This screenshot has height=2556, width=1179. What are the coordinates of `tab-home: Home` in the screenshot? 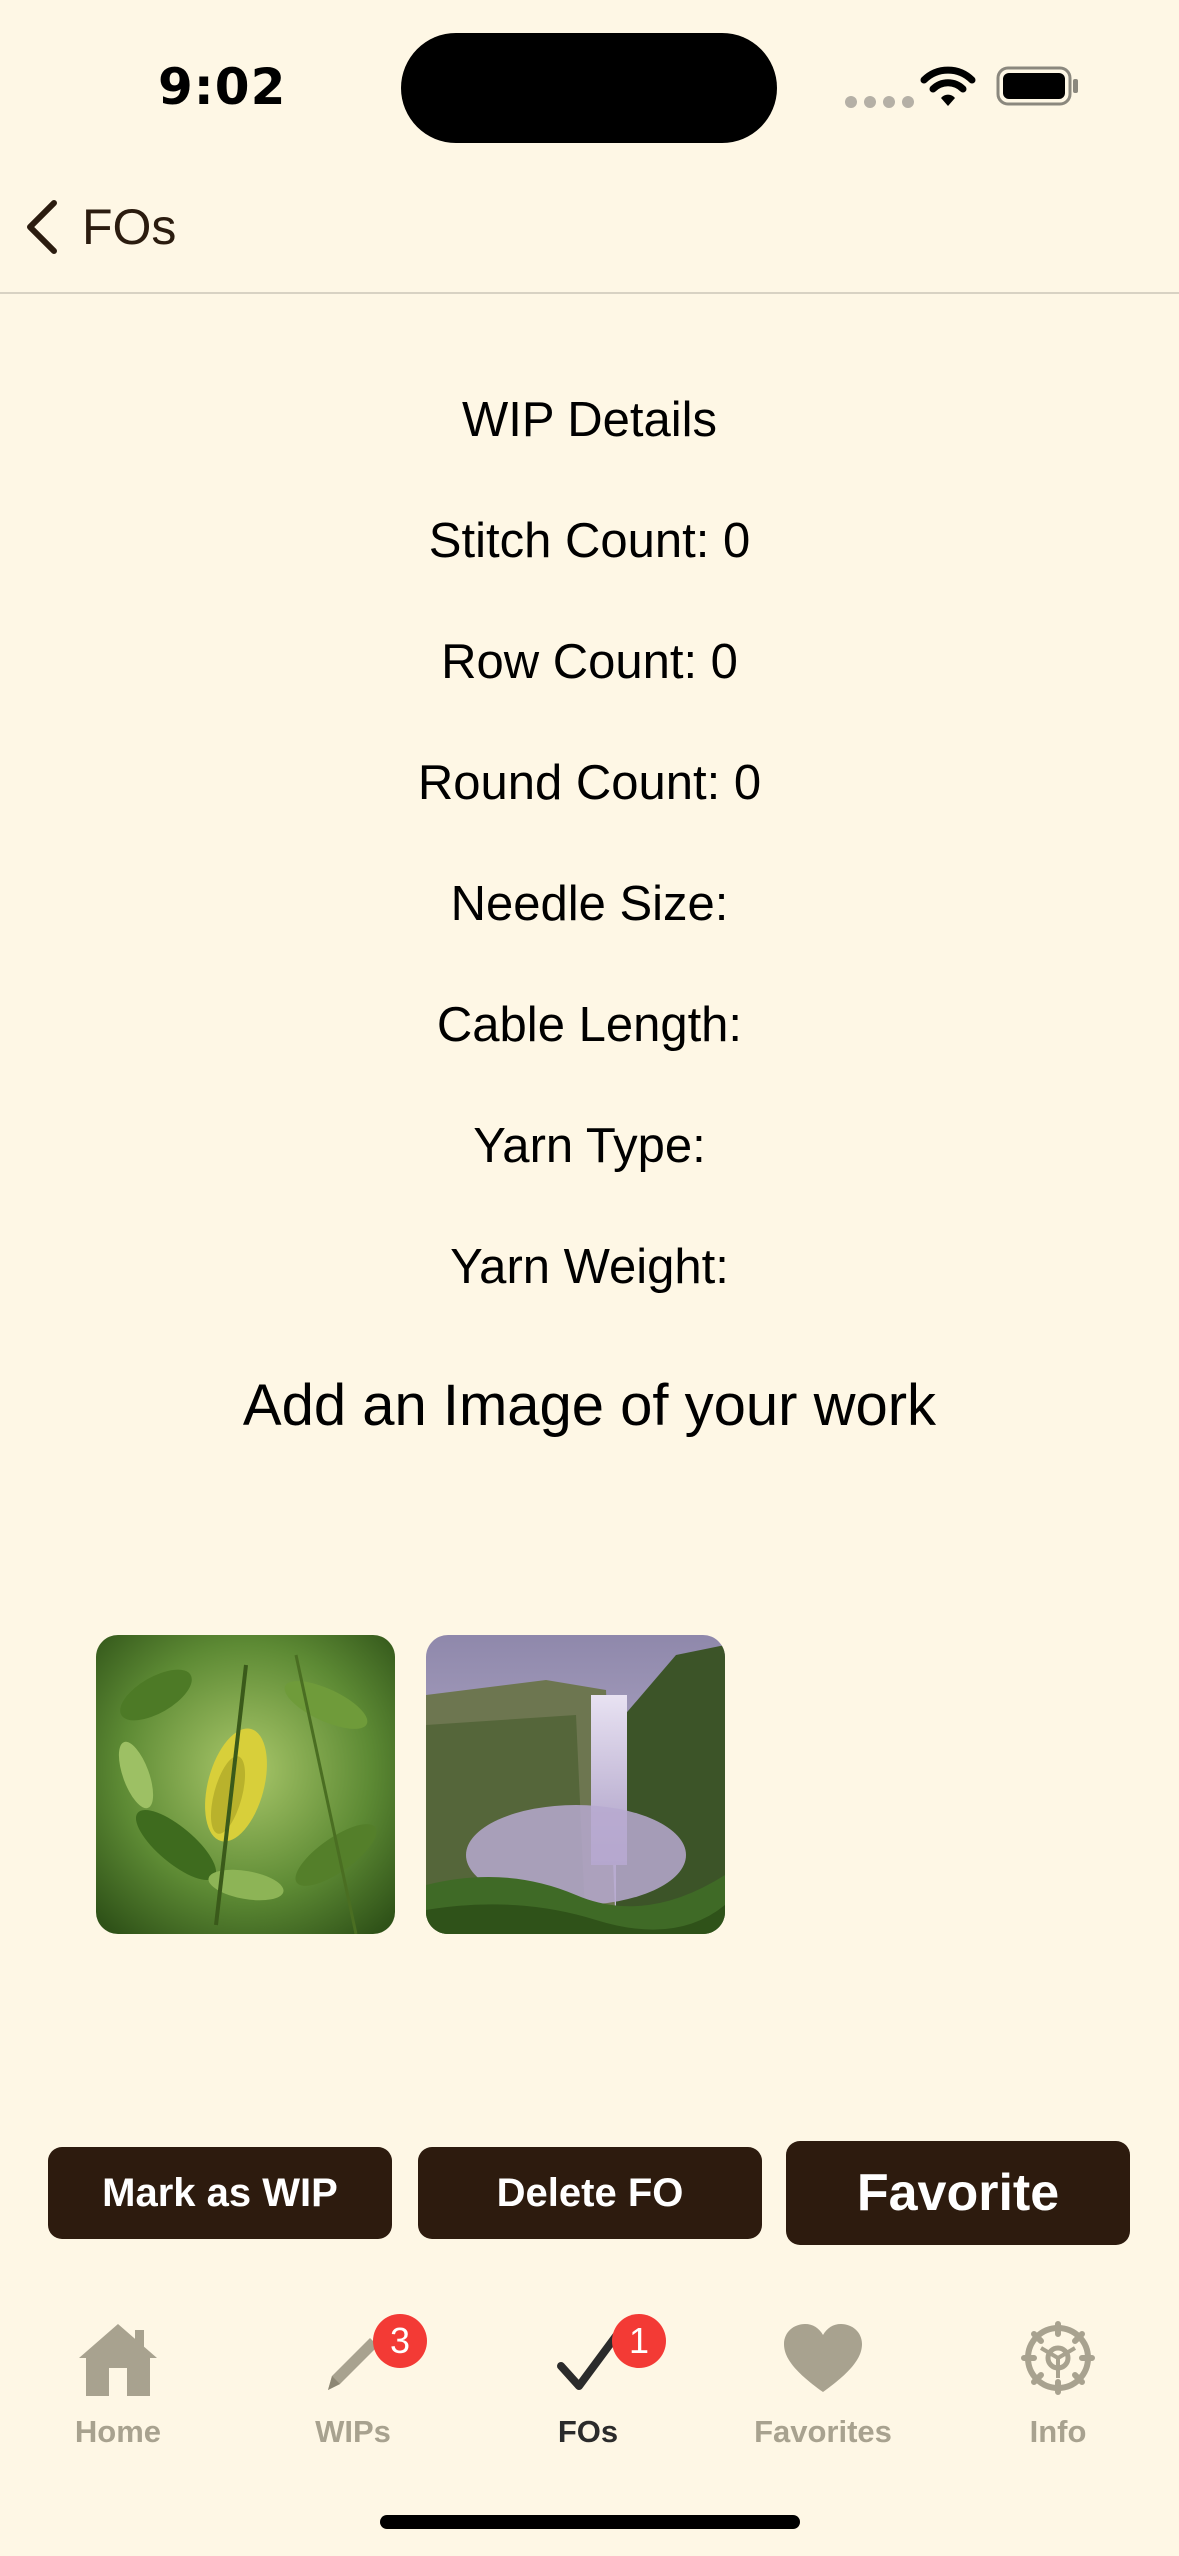 It's located at (118, 2388).